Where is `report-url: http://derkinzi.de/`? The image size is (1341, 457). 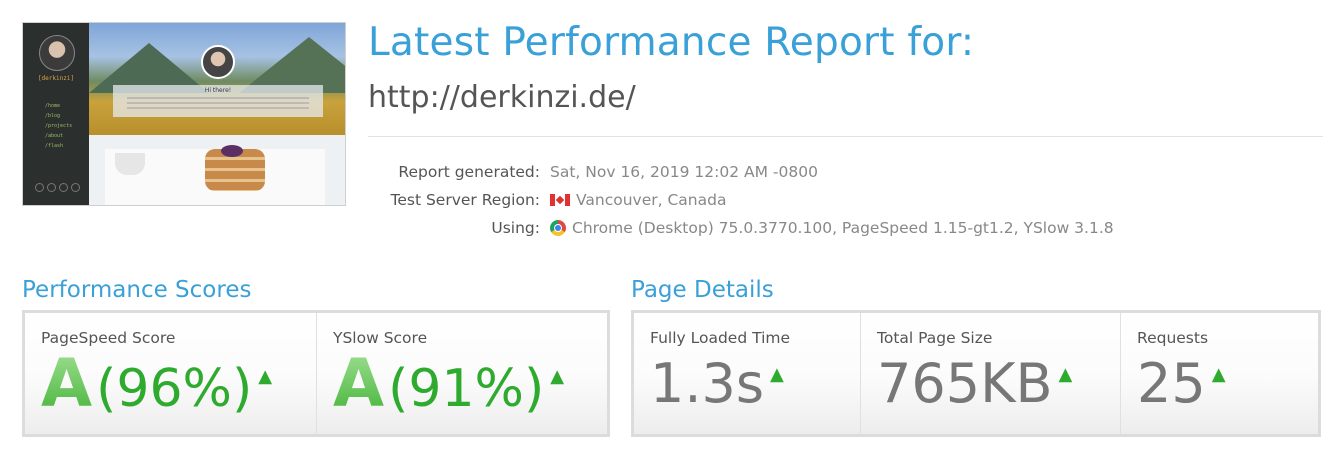
report-url: http://derkinzi.de/ is located at coordinates (502, 97).